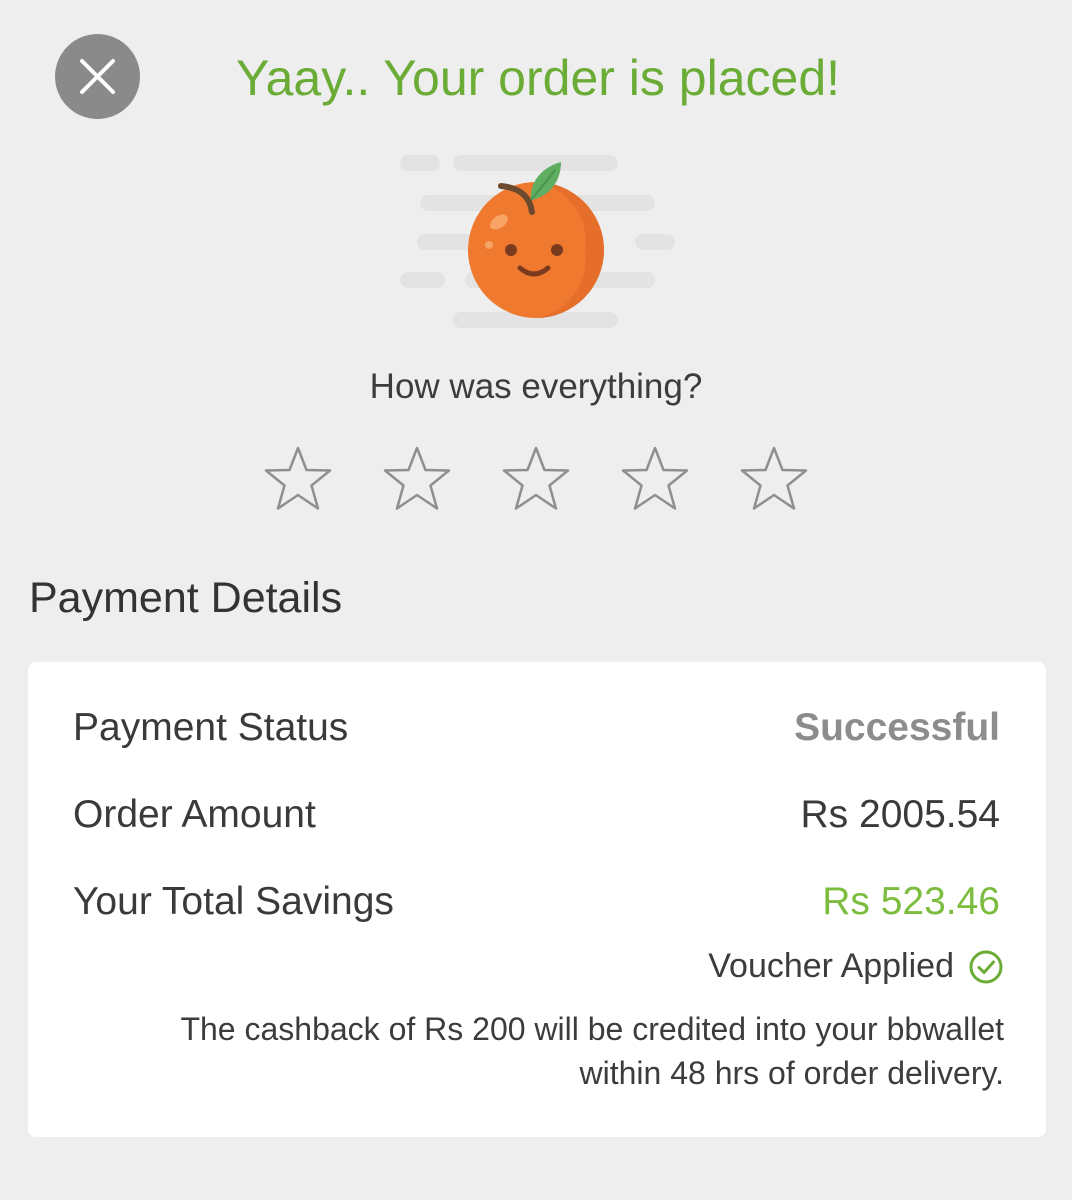 The image size is (1072, 1200). What do you see at coordinates (194, 814) in the screenshot?
I see `order-amount-label: Order Amount` at bounding box center [194, 814].